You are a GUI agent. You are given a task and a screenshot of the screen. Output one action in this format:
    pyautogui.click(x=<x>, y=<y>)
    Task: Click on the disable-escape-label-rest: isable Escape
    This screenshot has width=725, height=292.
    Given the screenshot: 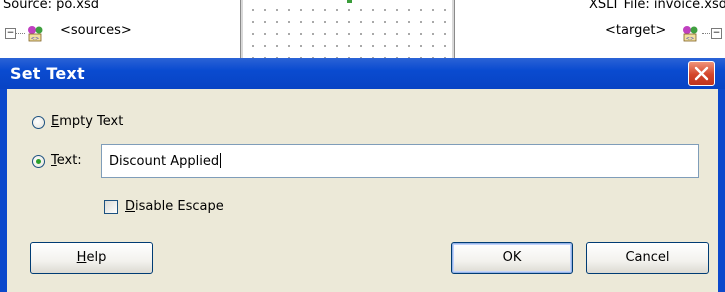 What is the action you would take?
    pyautogui.click(x=179, y=206)
    